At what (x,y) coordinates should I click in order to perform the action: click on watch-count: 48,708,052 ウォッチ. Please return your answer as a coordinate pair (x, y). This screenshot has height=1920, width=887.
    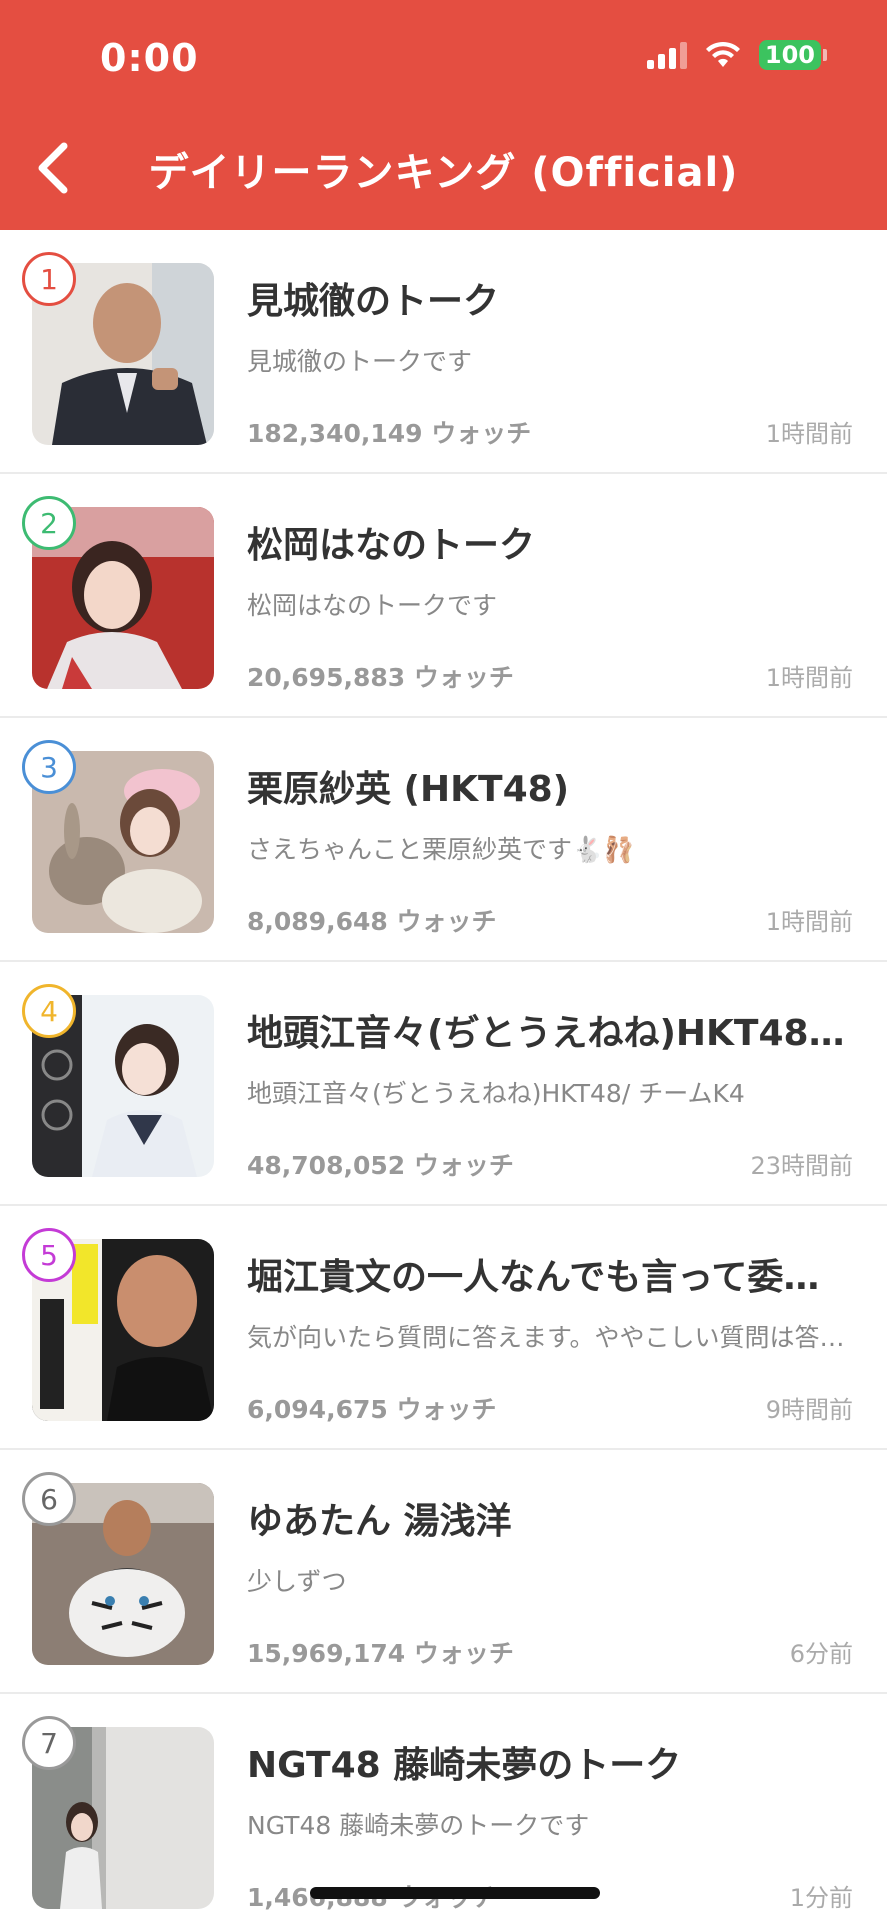
    Looking at the image, I should click on (380, 1165).